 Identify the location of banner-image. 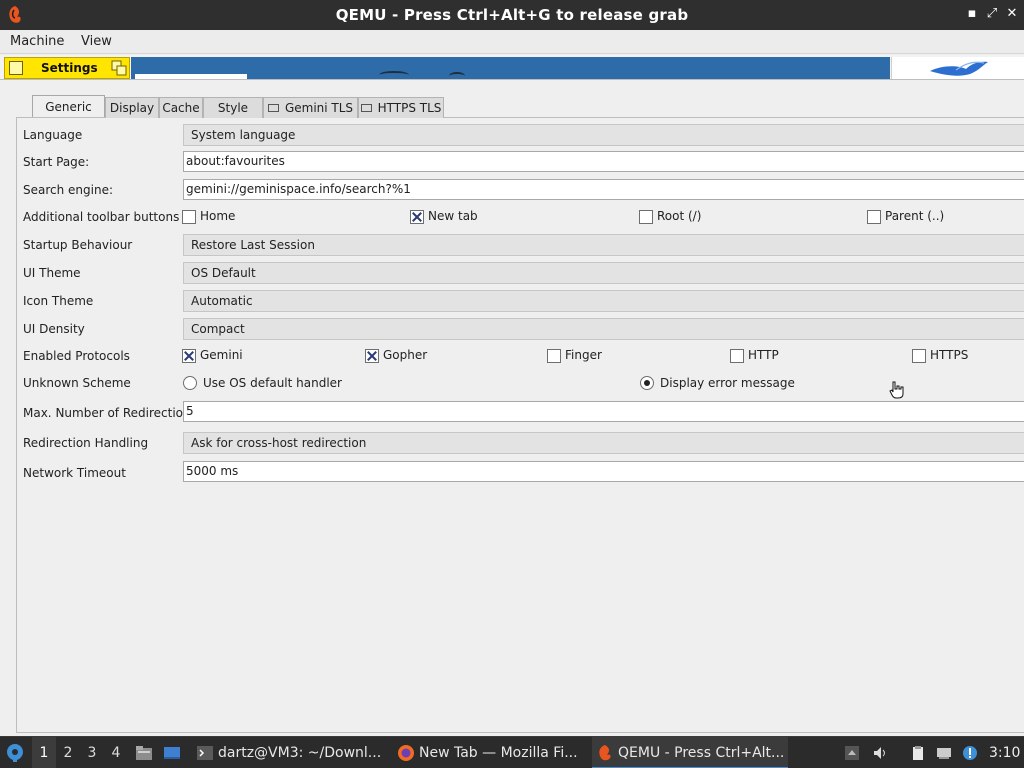
(510, 68).